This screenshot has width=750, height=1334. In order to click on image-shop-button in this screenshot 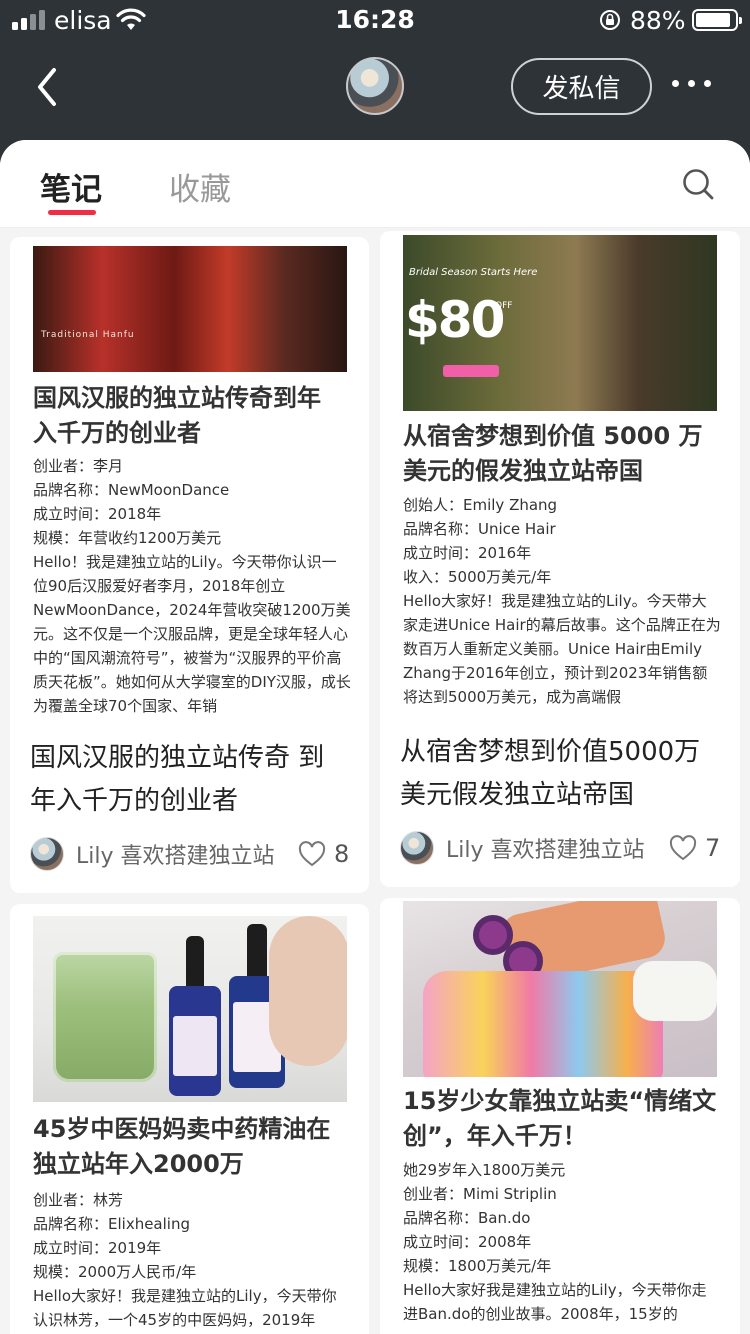, I will do `click(471, 371)`.